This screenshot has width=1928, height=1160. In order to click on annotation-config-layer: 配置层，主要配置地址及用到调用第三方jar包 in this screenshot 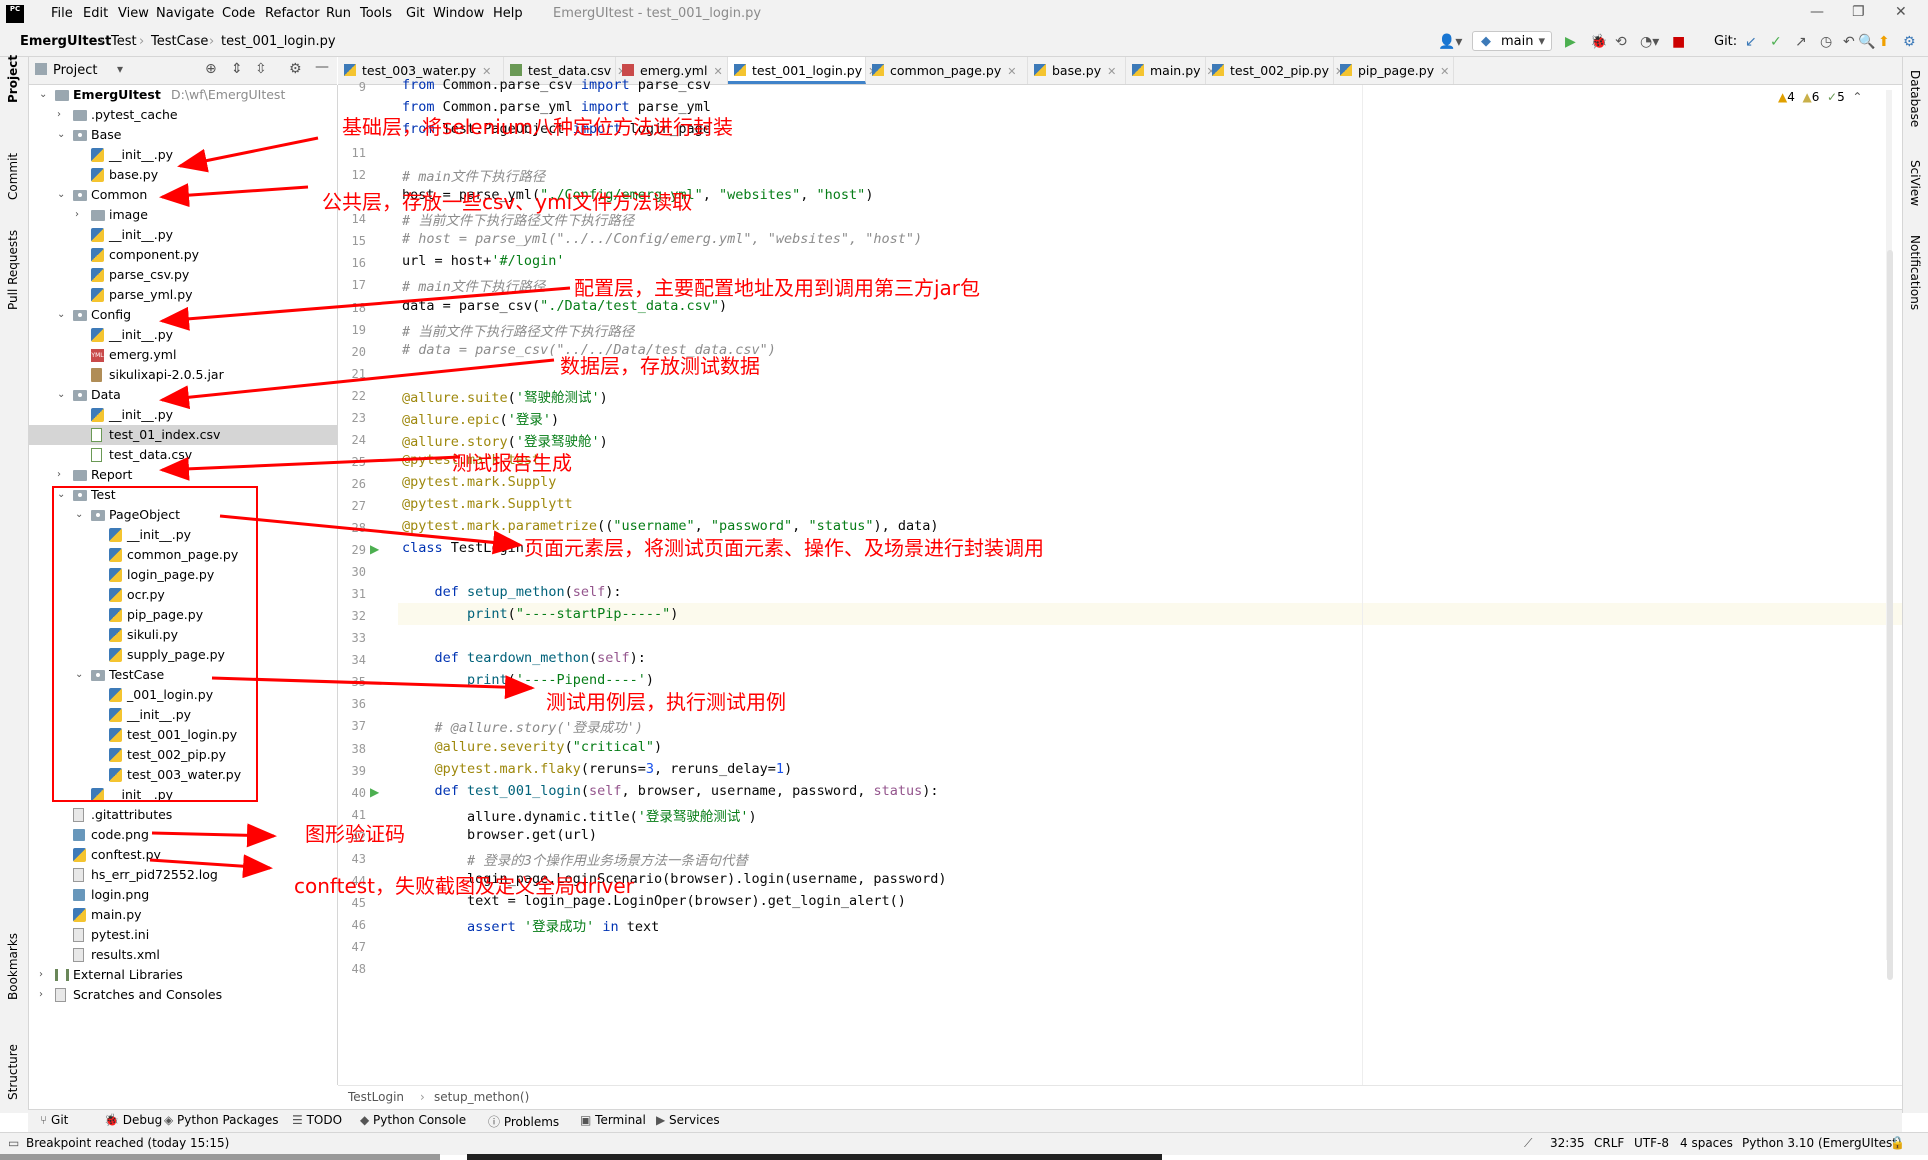, I will do `click(777, 288)`.